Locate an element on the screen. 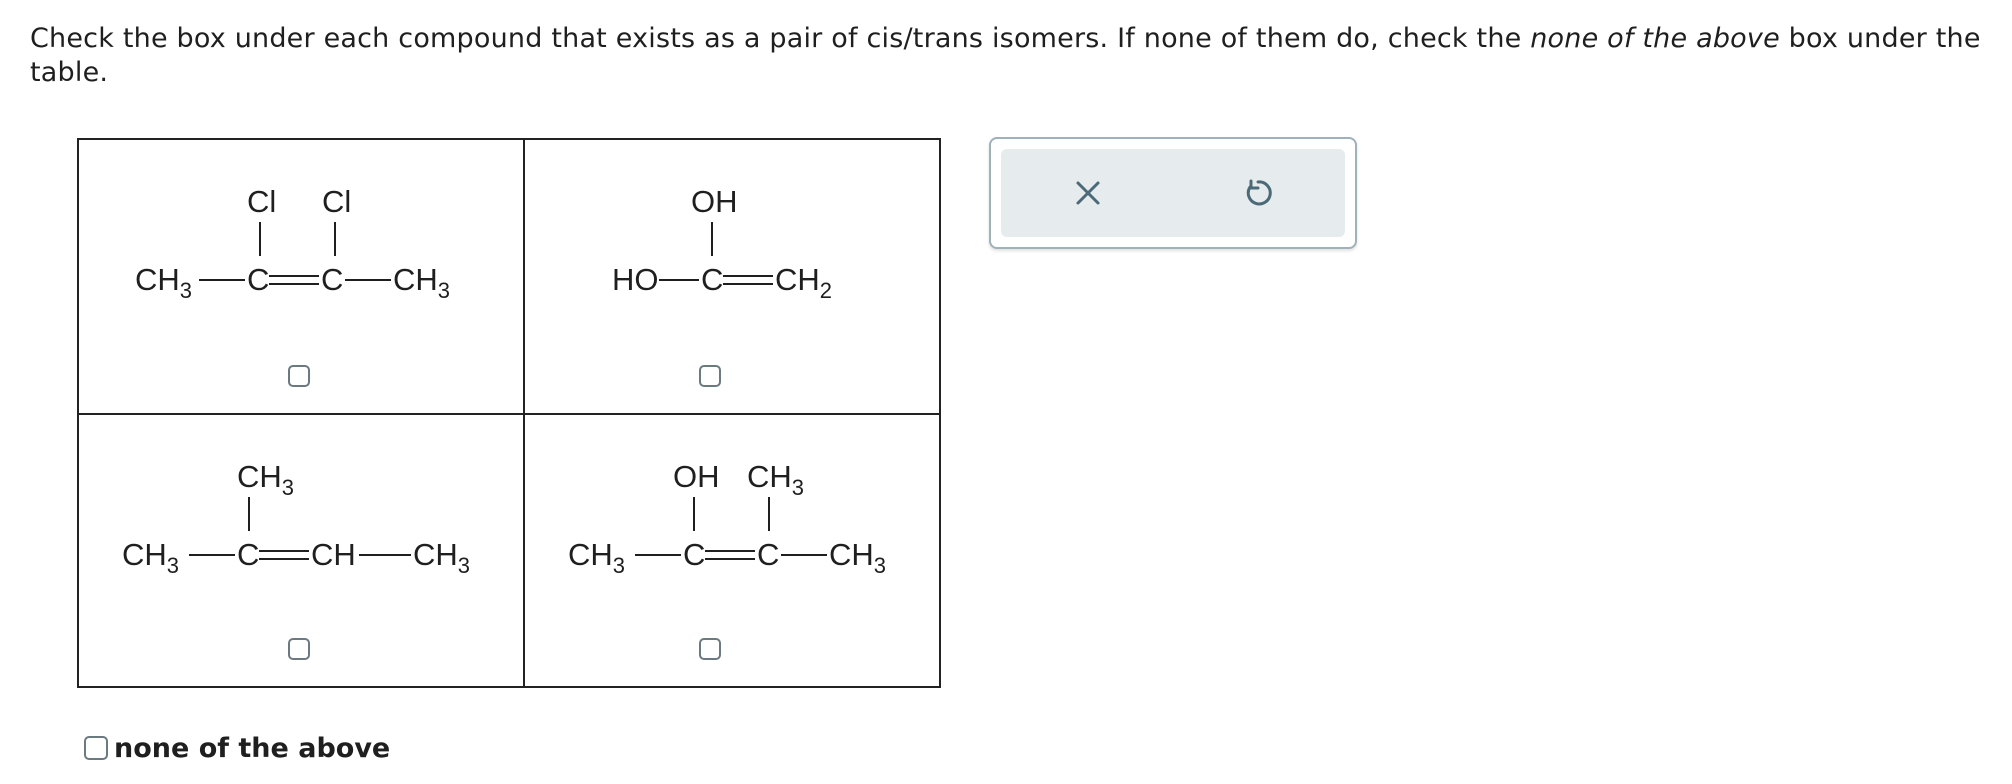 The image size is (2012, 784). compound-cell-2: HO C CH2 OH is located at coordinates (733, 276).